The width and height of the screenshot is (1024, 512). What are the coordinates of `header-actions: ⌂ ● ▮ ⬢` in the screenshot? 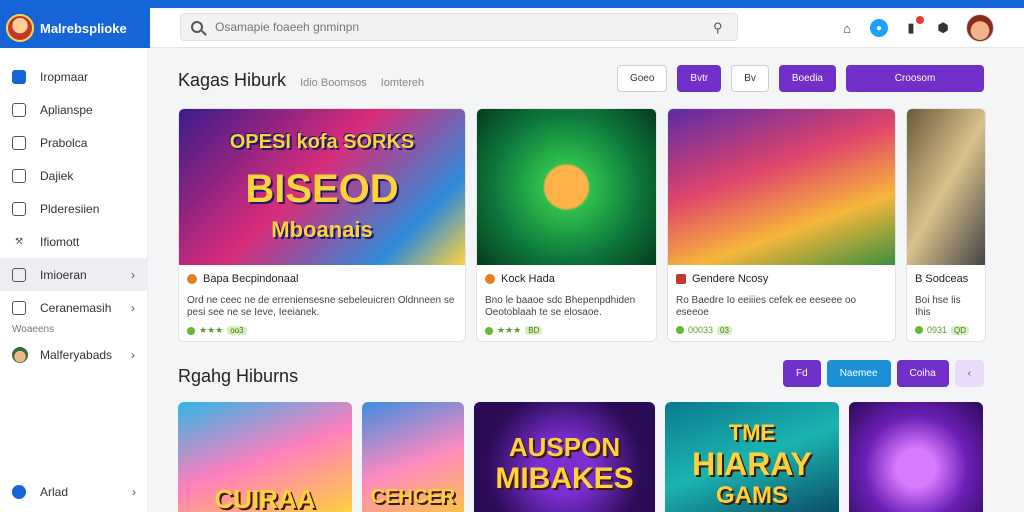 It's located at (916, 28).